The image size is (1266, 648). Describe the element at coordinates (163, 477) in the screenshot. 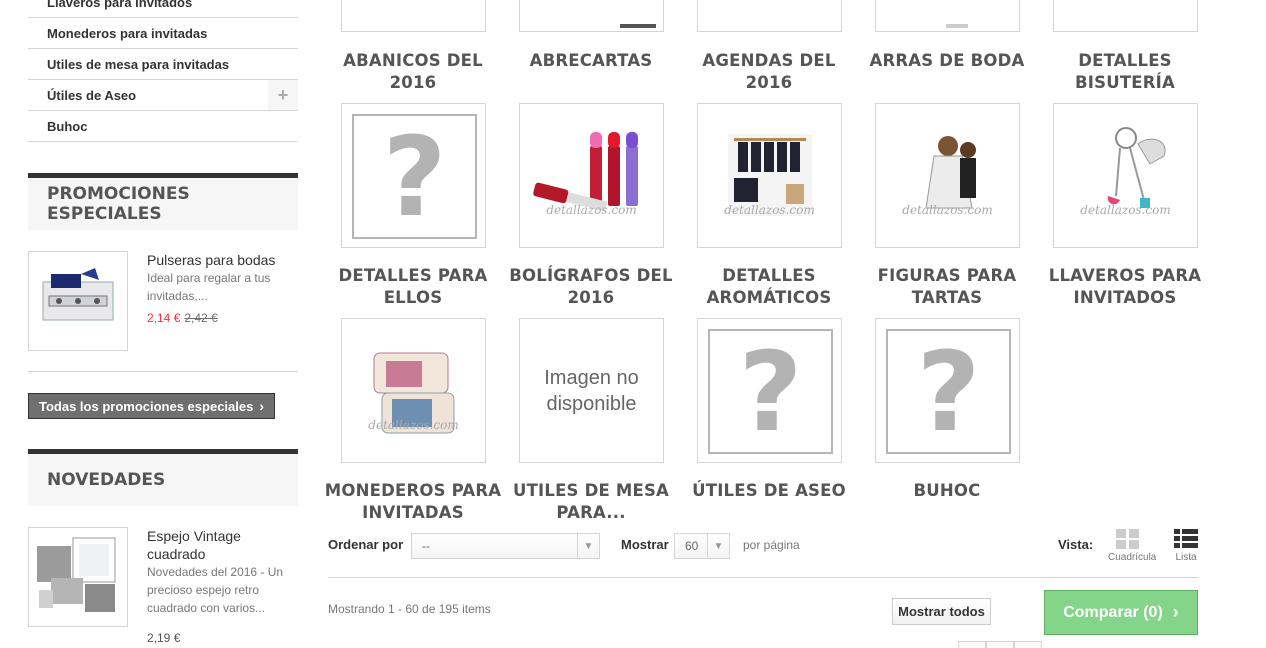

I see `novedades-title: NOVEDADES` at that location.